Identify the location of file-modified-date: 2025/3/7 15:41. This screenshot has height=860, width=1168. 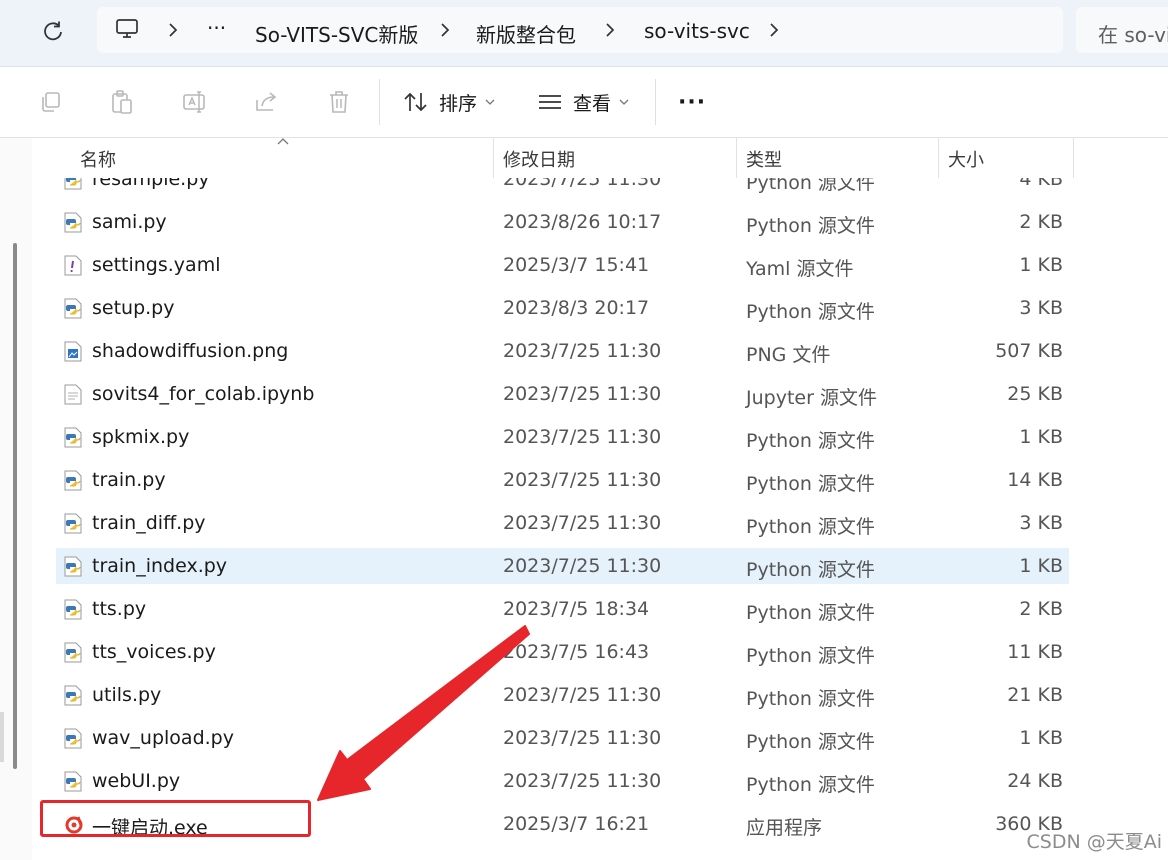
(576, 265).